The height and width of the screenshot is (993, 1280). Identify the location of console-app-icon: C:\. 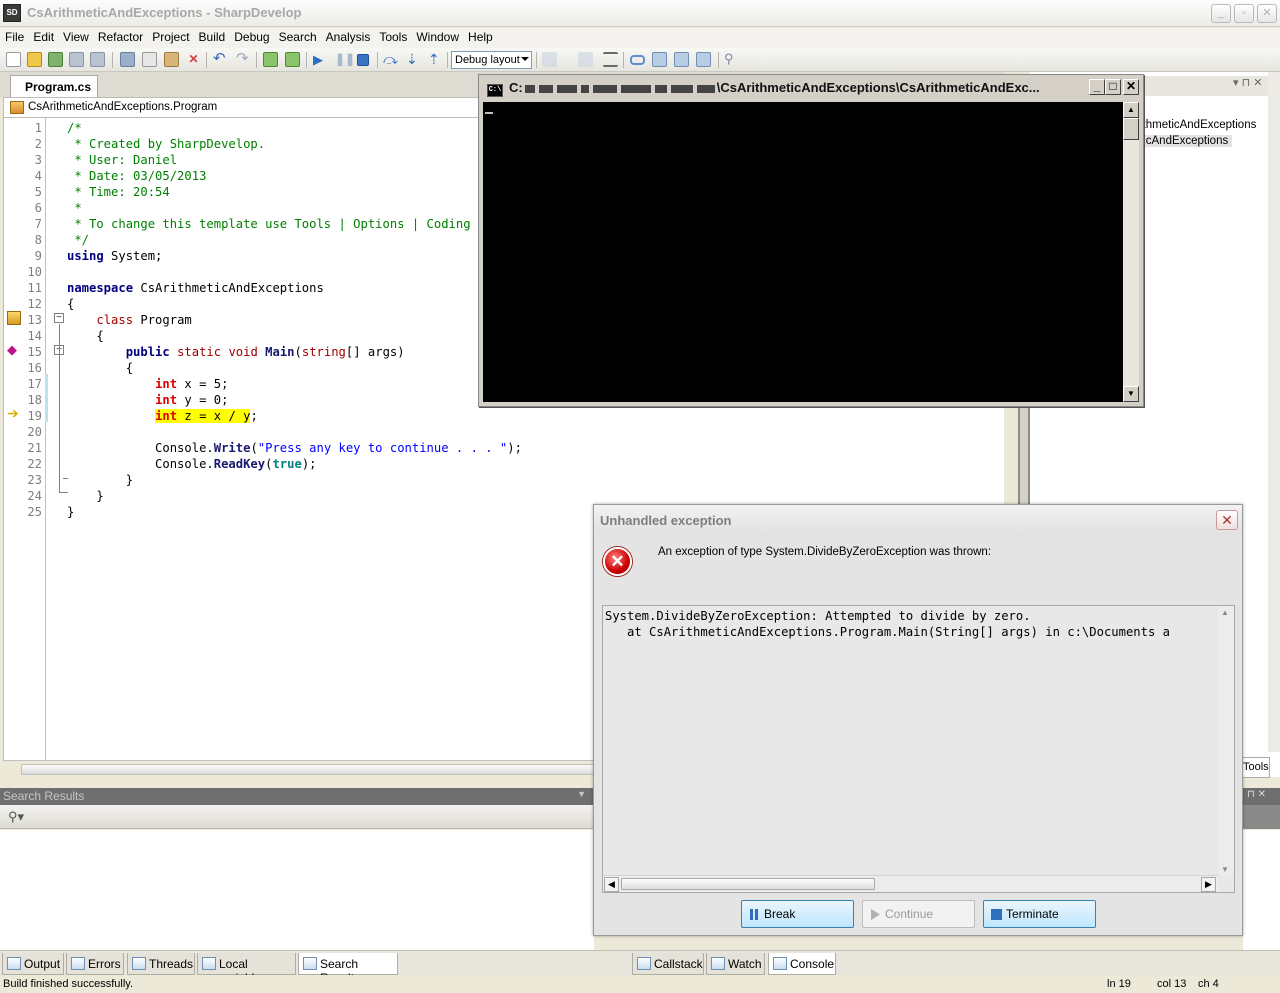
(495, 90).